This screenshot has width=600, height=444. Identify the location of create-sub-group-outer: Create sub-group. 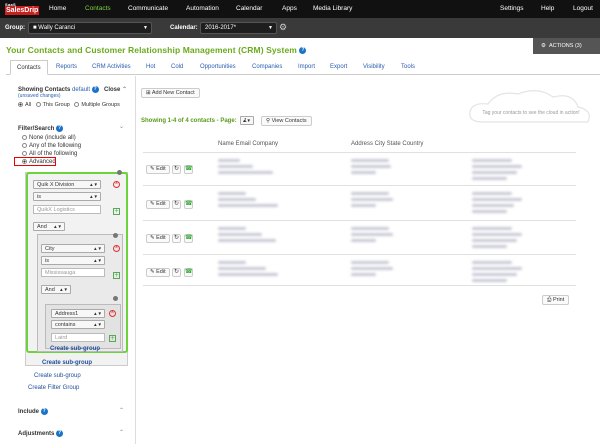
(57, 376).